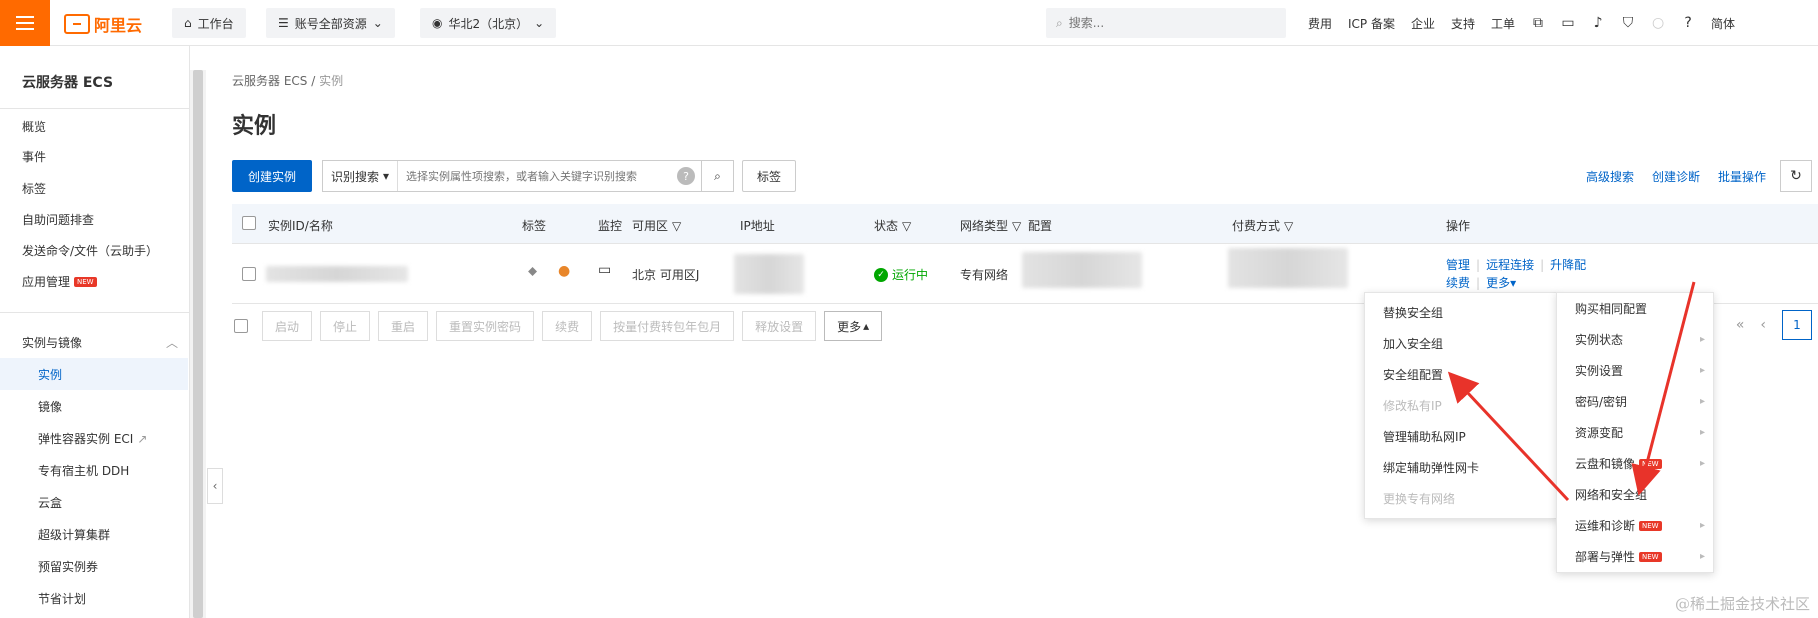 The height and width of the screenshot is (618, 1818). Describe the element at coordinates (537, 176) in the screenshot. I see `instance-search-input` at that location.